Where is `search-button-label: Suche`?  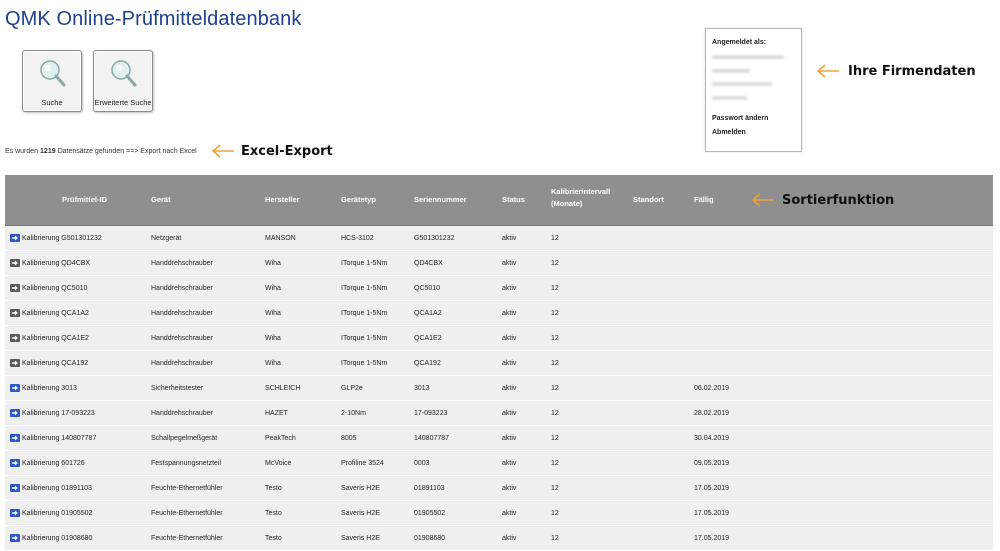
search-button-label: Suche is located at coordinates (52, 102).